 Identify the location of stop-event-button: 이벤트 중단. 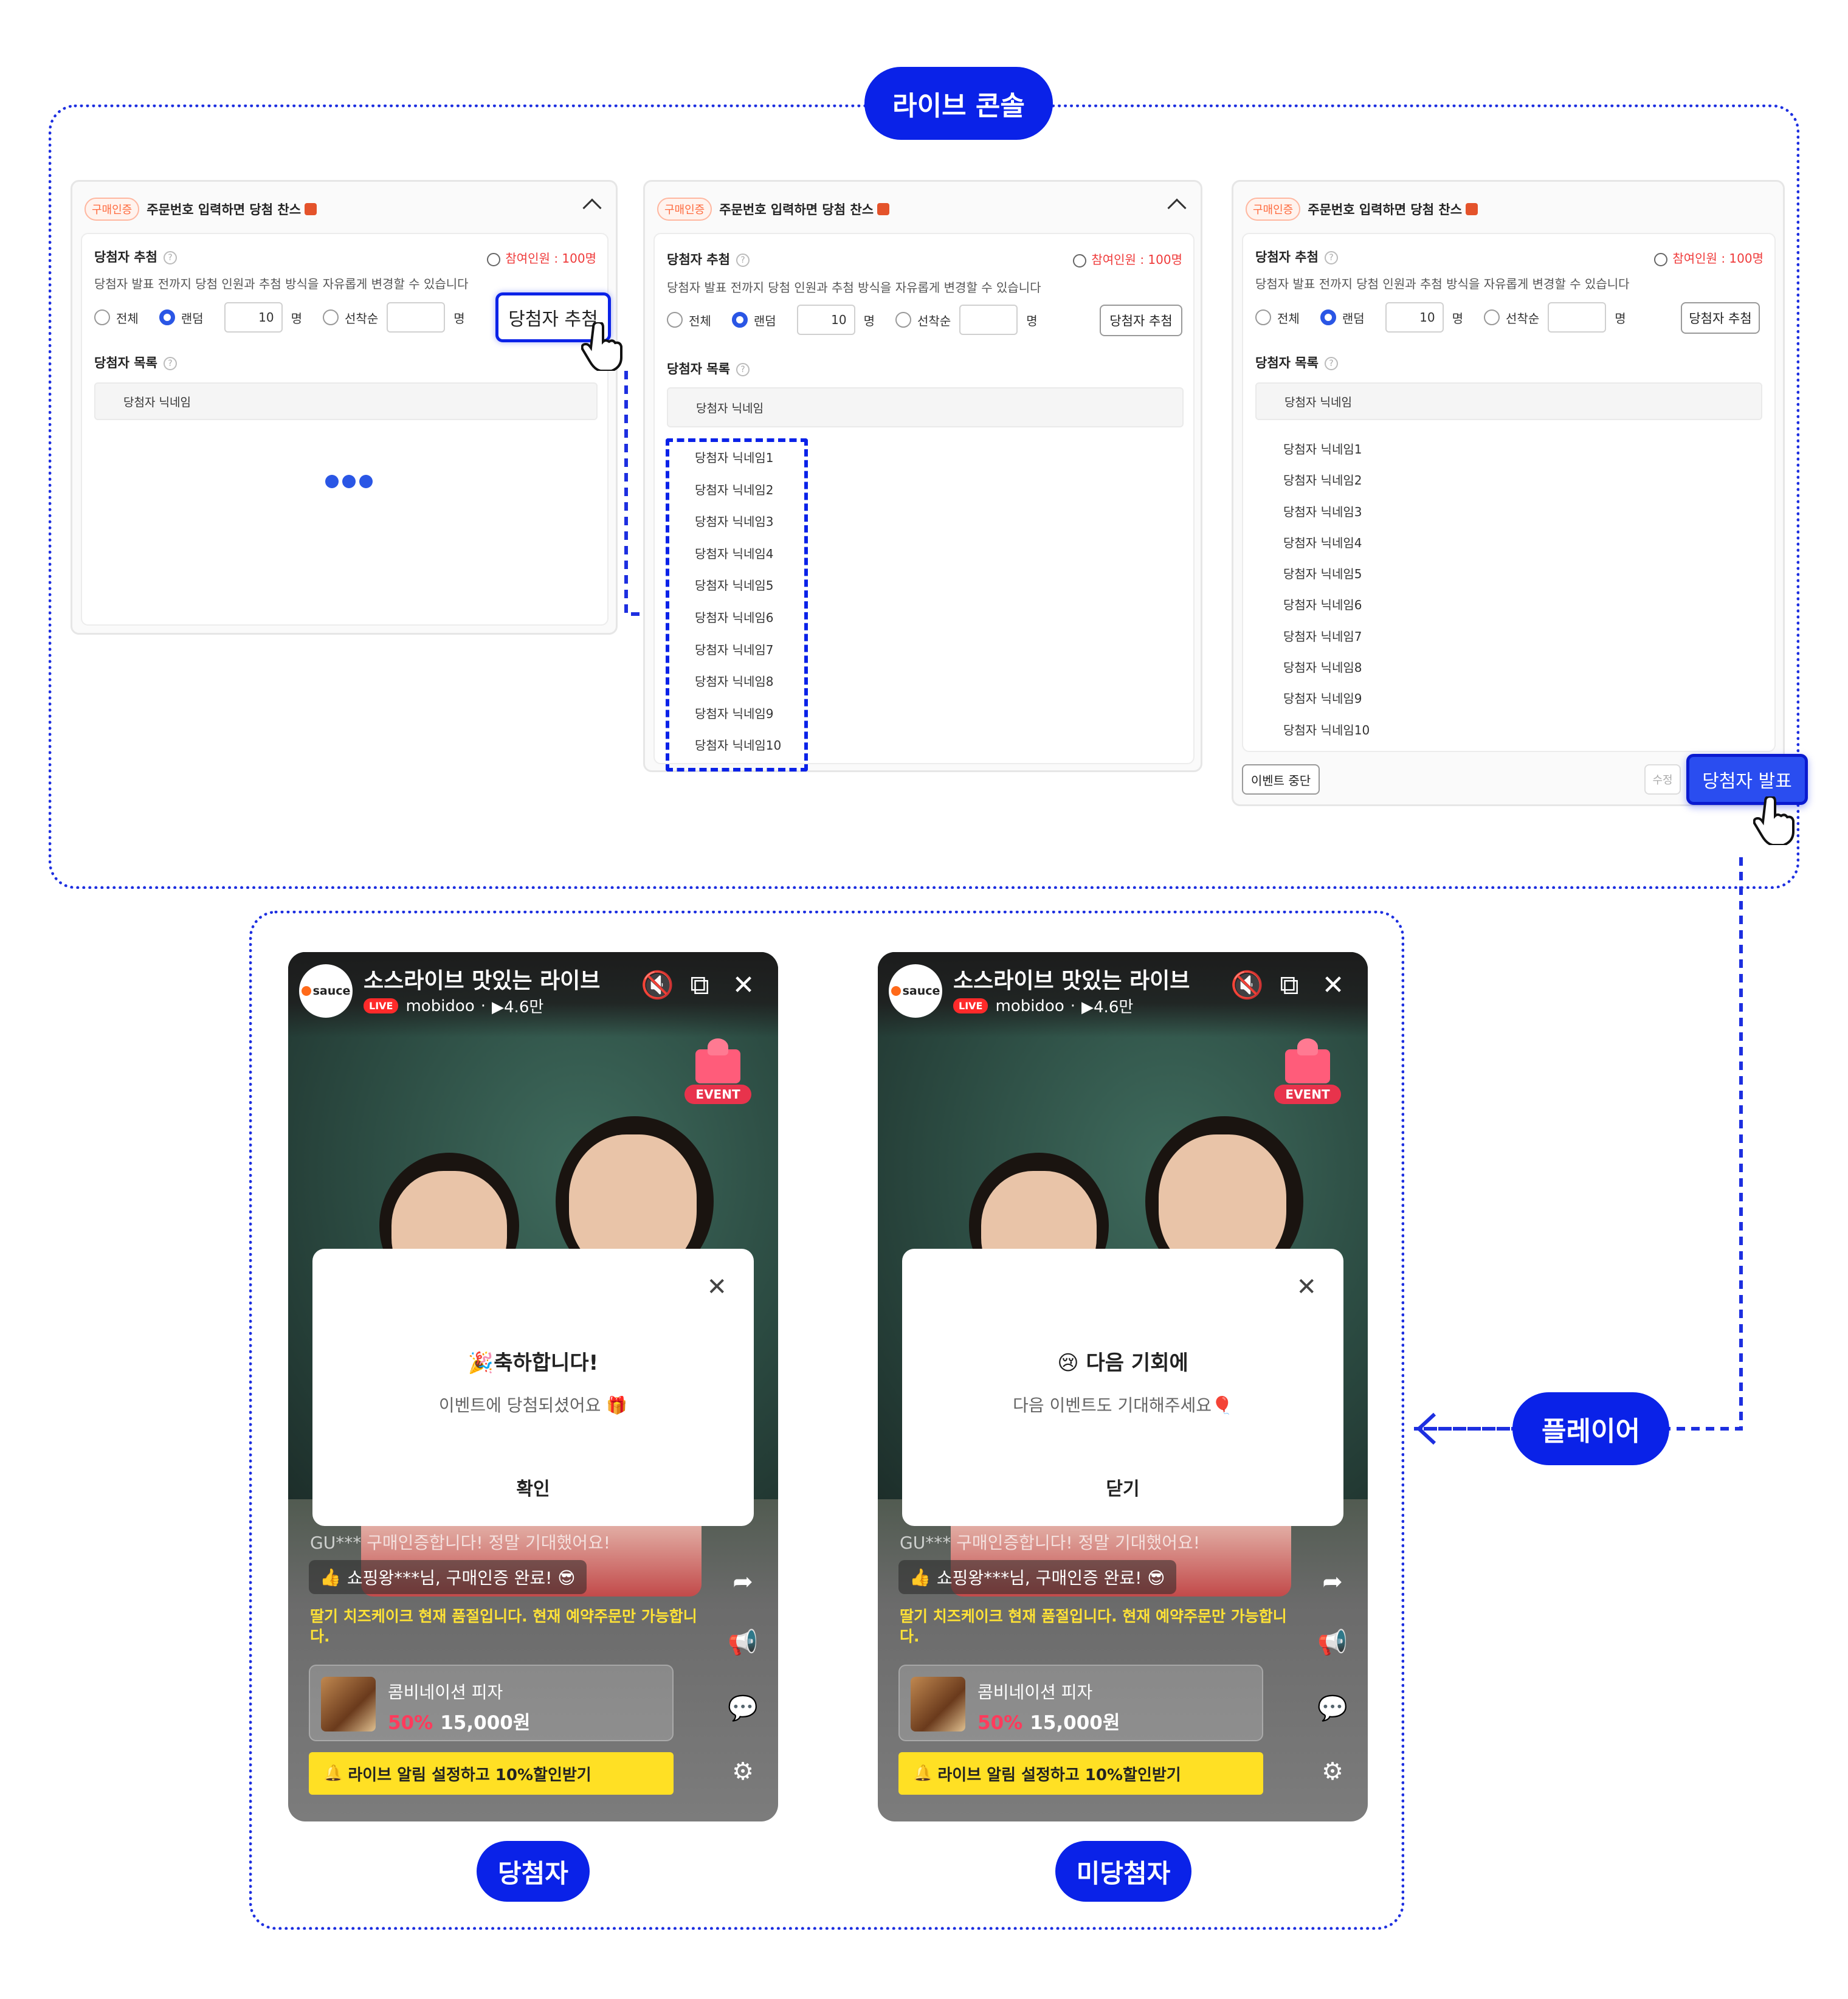
(1281, 780).